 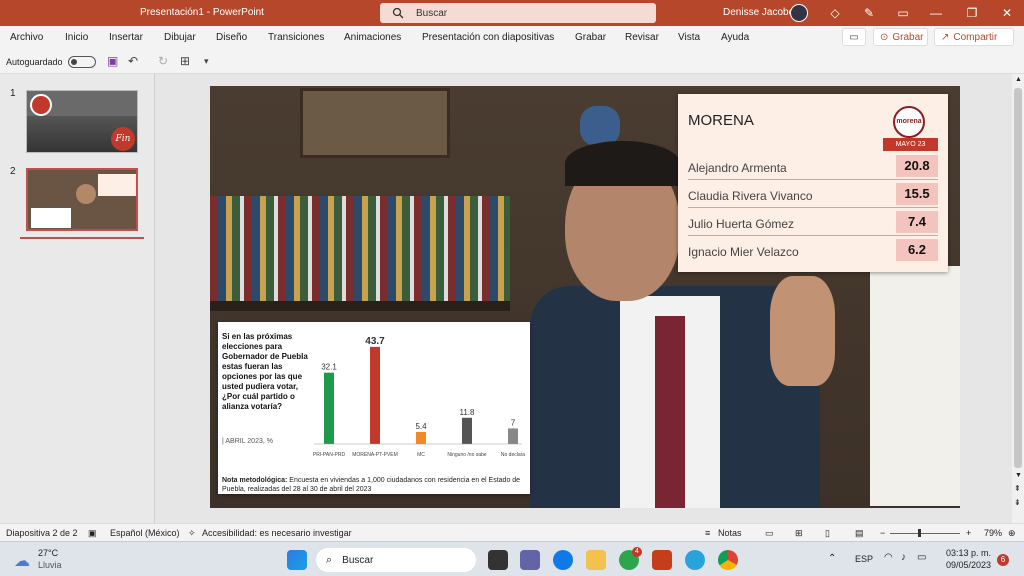 I want to click on comment-icon: ▭, so click(x=854, y=37).